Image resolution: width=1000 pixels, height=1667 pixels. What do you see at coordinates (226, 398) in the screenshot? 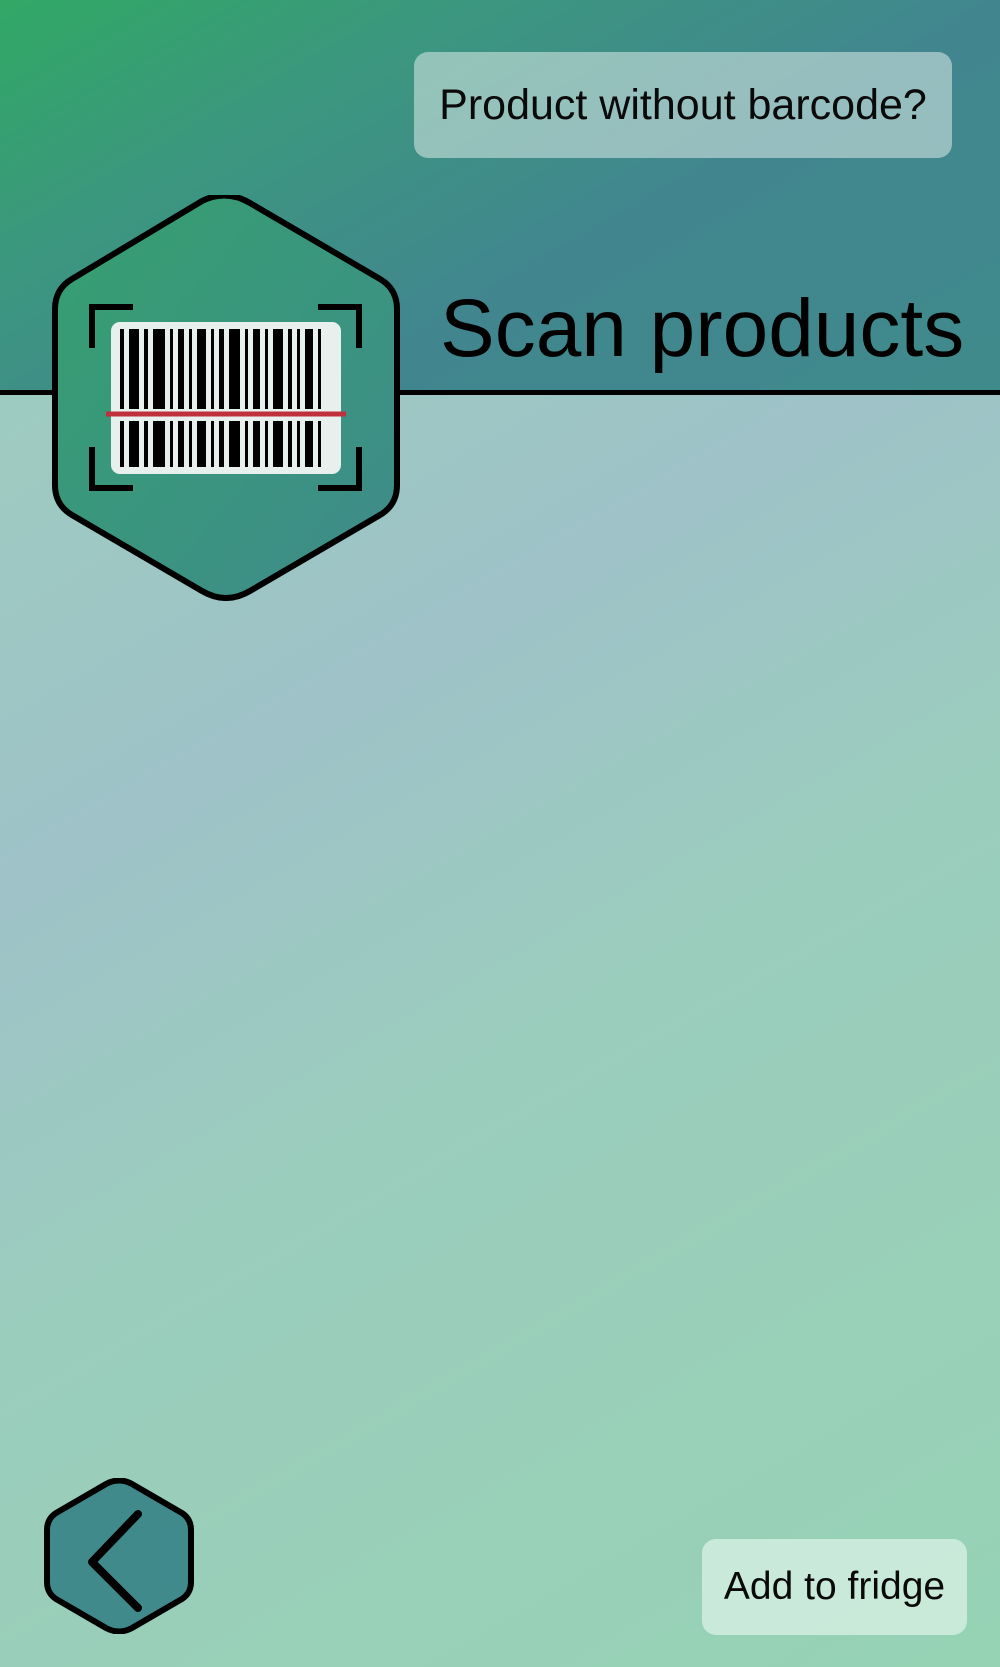
I see `barcode-scan-icon` at bounding box center [226, 398].